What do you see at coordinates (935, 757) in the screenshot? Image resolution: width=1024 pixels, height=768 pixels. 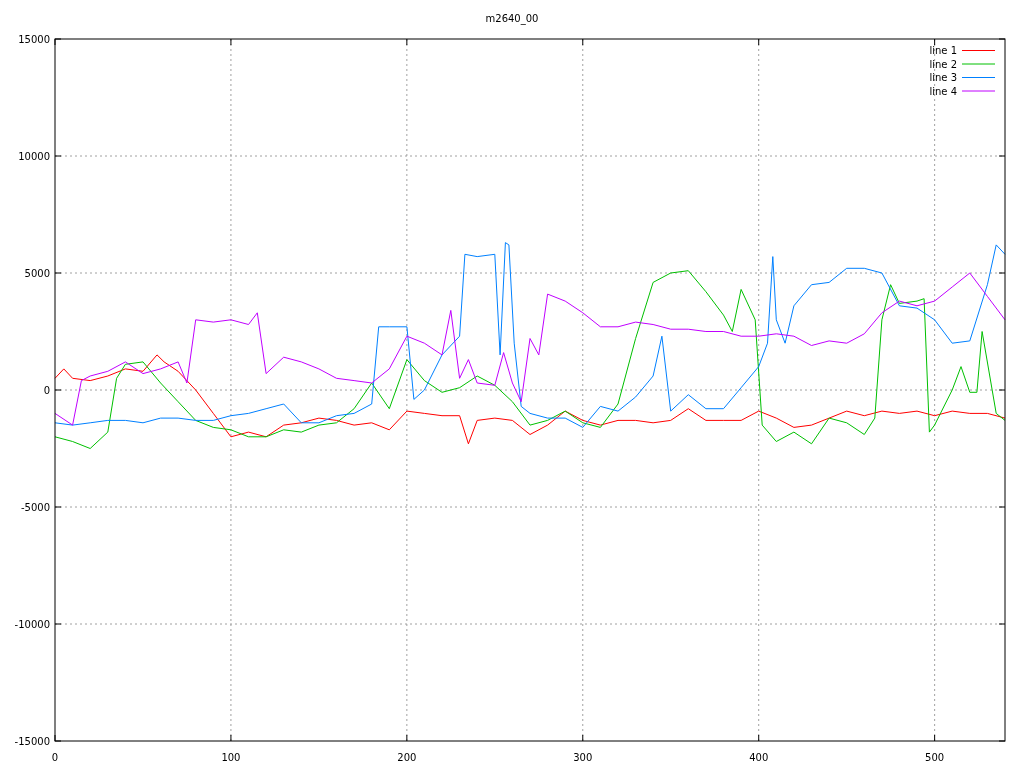 I see `x-tick-label: 500` at bounding box center [935, 757].